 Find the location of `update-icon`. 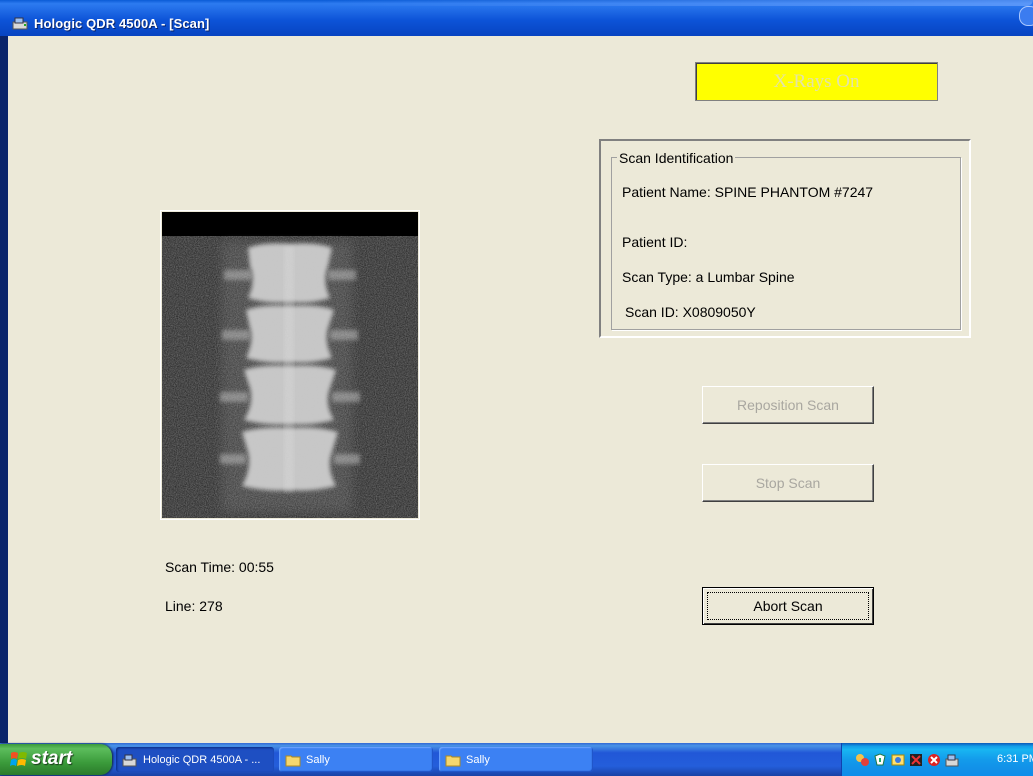

update-icon is located at coordinates (916, 760).